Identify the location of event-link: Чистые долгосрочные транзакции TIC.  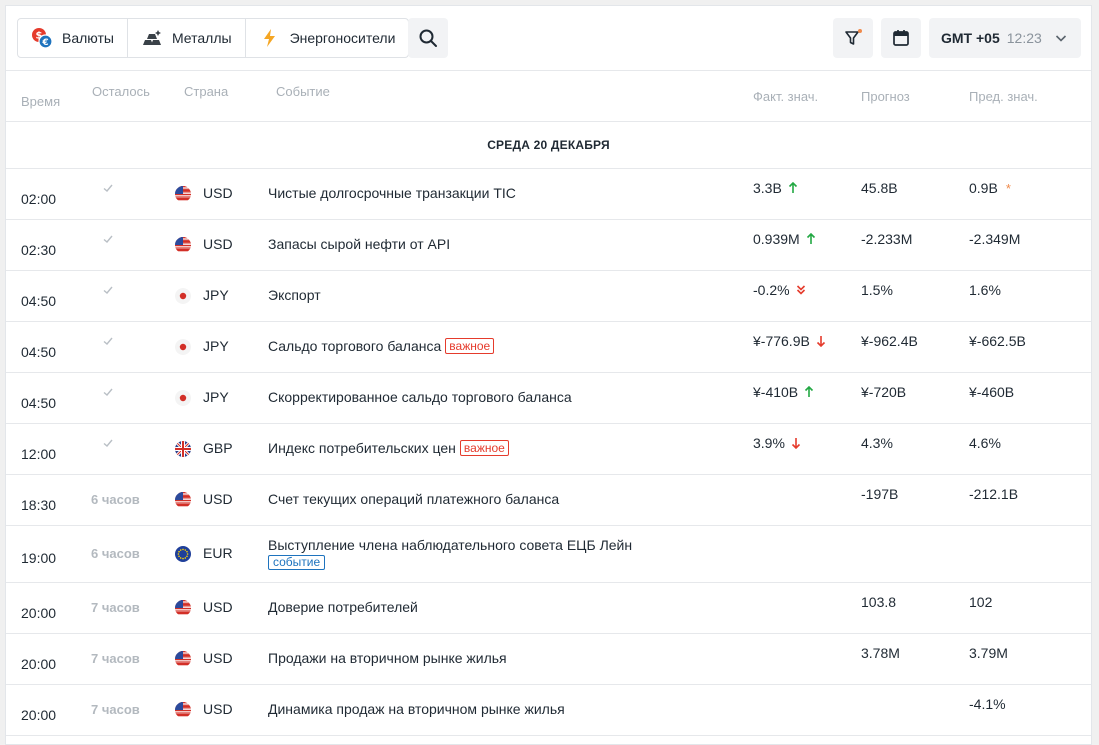
(392, 193).